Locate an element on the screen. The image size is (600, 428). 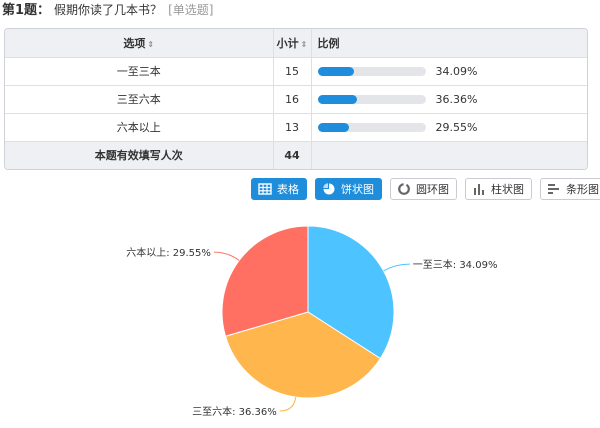
ratio-cell: 34.09% is located at coordinates (449, 71).